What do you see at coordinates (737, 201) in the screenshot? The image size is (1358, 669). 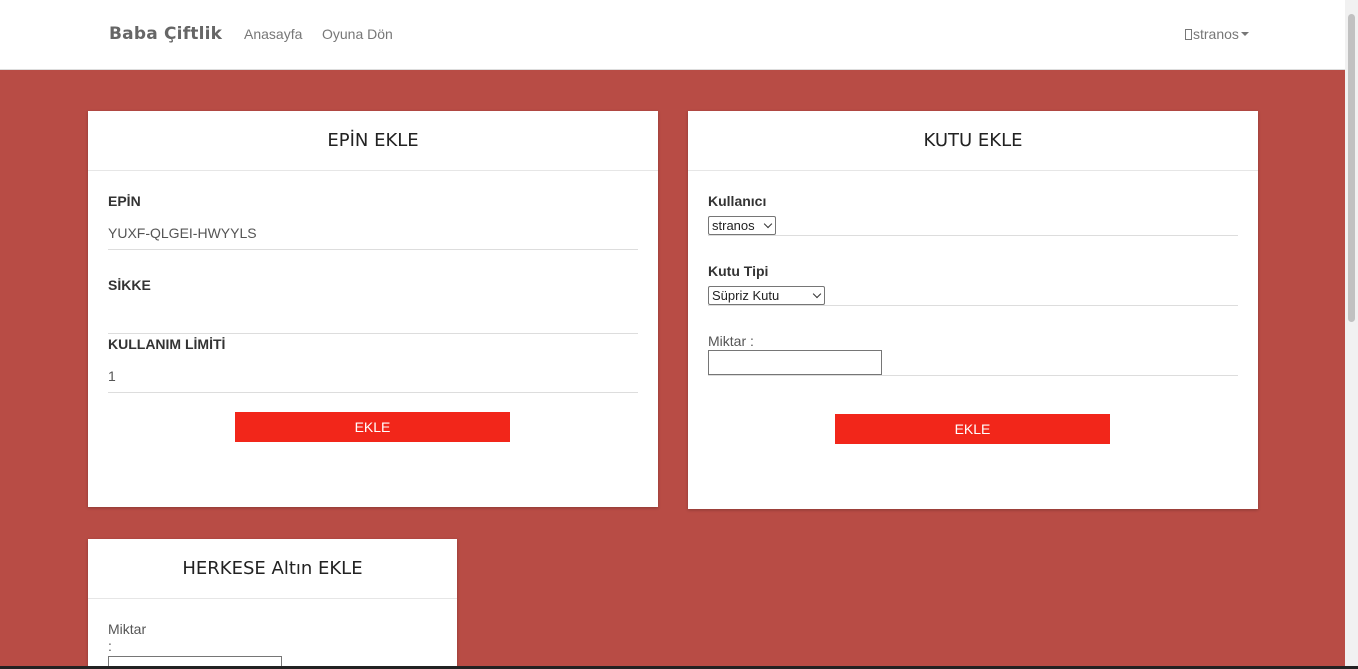 I see `user-select-label: Kullanıcı` at bounding box center [737, 201].